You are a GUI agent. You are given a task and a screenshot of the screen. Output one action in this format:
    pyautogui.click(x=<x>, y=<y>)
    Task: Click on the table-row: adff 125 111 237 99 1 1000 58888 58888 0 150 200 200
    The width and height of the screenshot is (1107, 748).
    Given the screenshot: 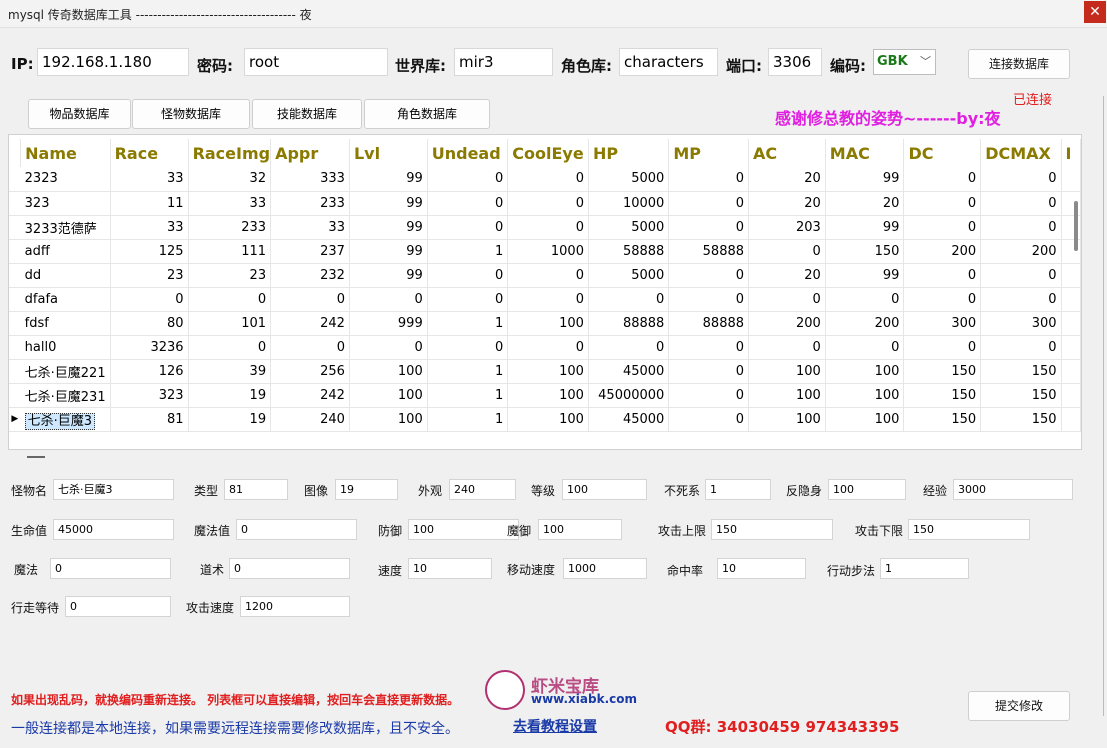 What is the action you would take?
    pyautogui.click(x=545, y=251)
    